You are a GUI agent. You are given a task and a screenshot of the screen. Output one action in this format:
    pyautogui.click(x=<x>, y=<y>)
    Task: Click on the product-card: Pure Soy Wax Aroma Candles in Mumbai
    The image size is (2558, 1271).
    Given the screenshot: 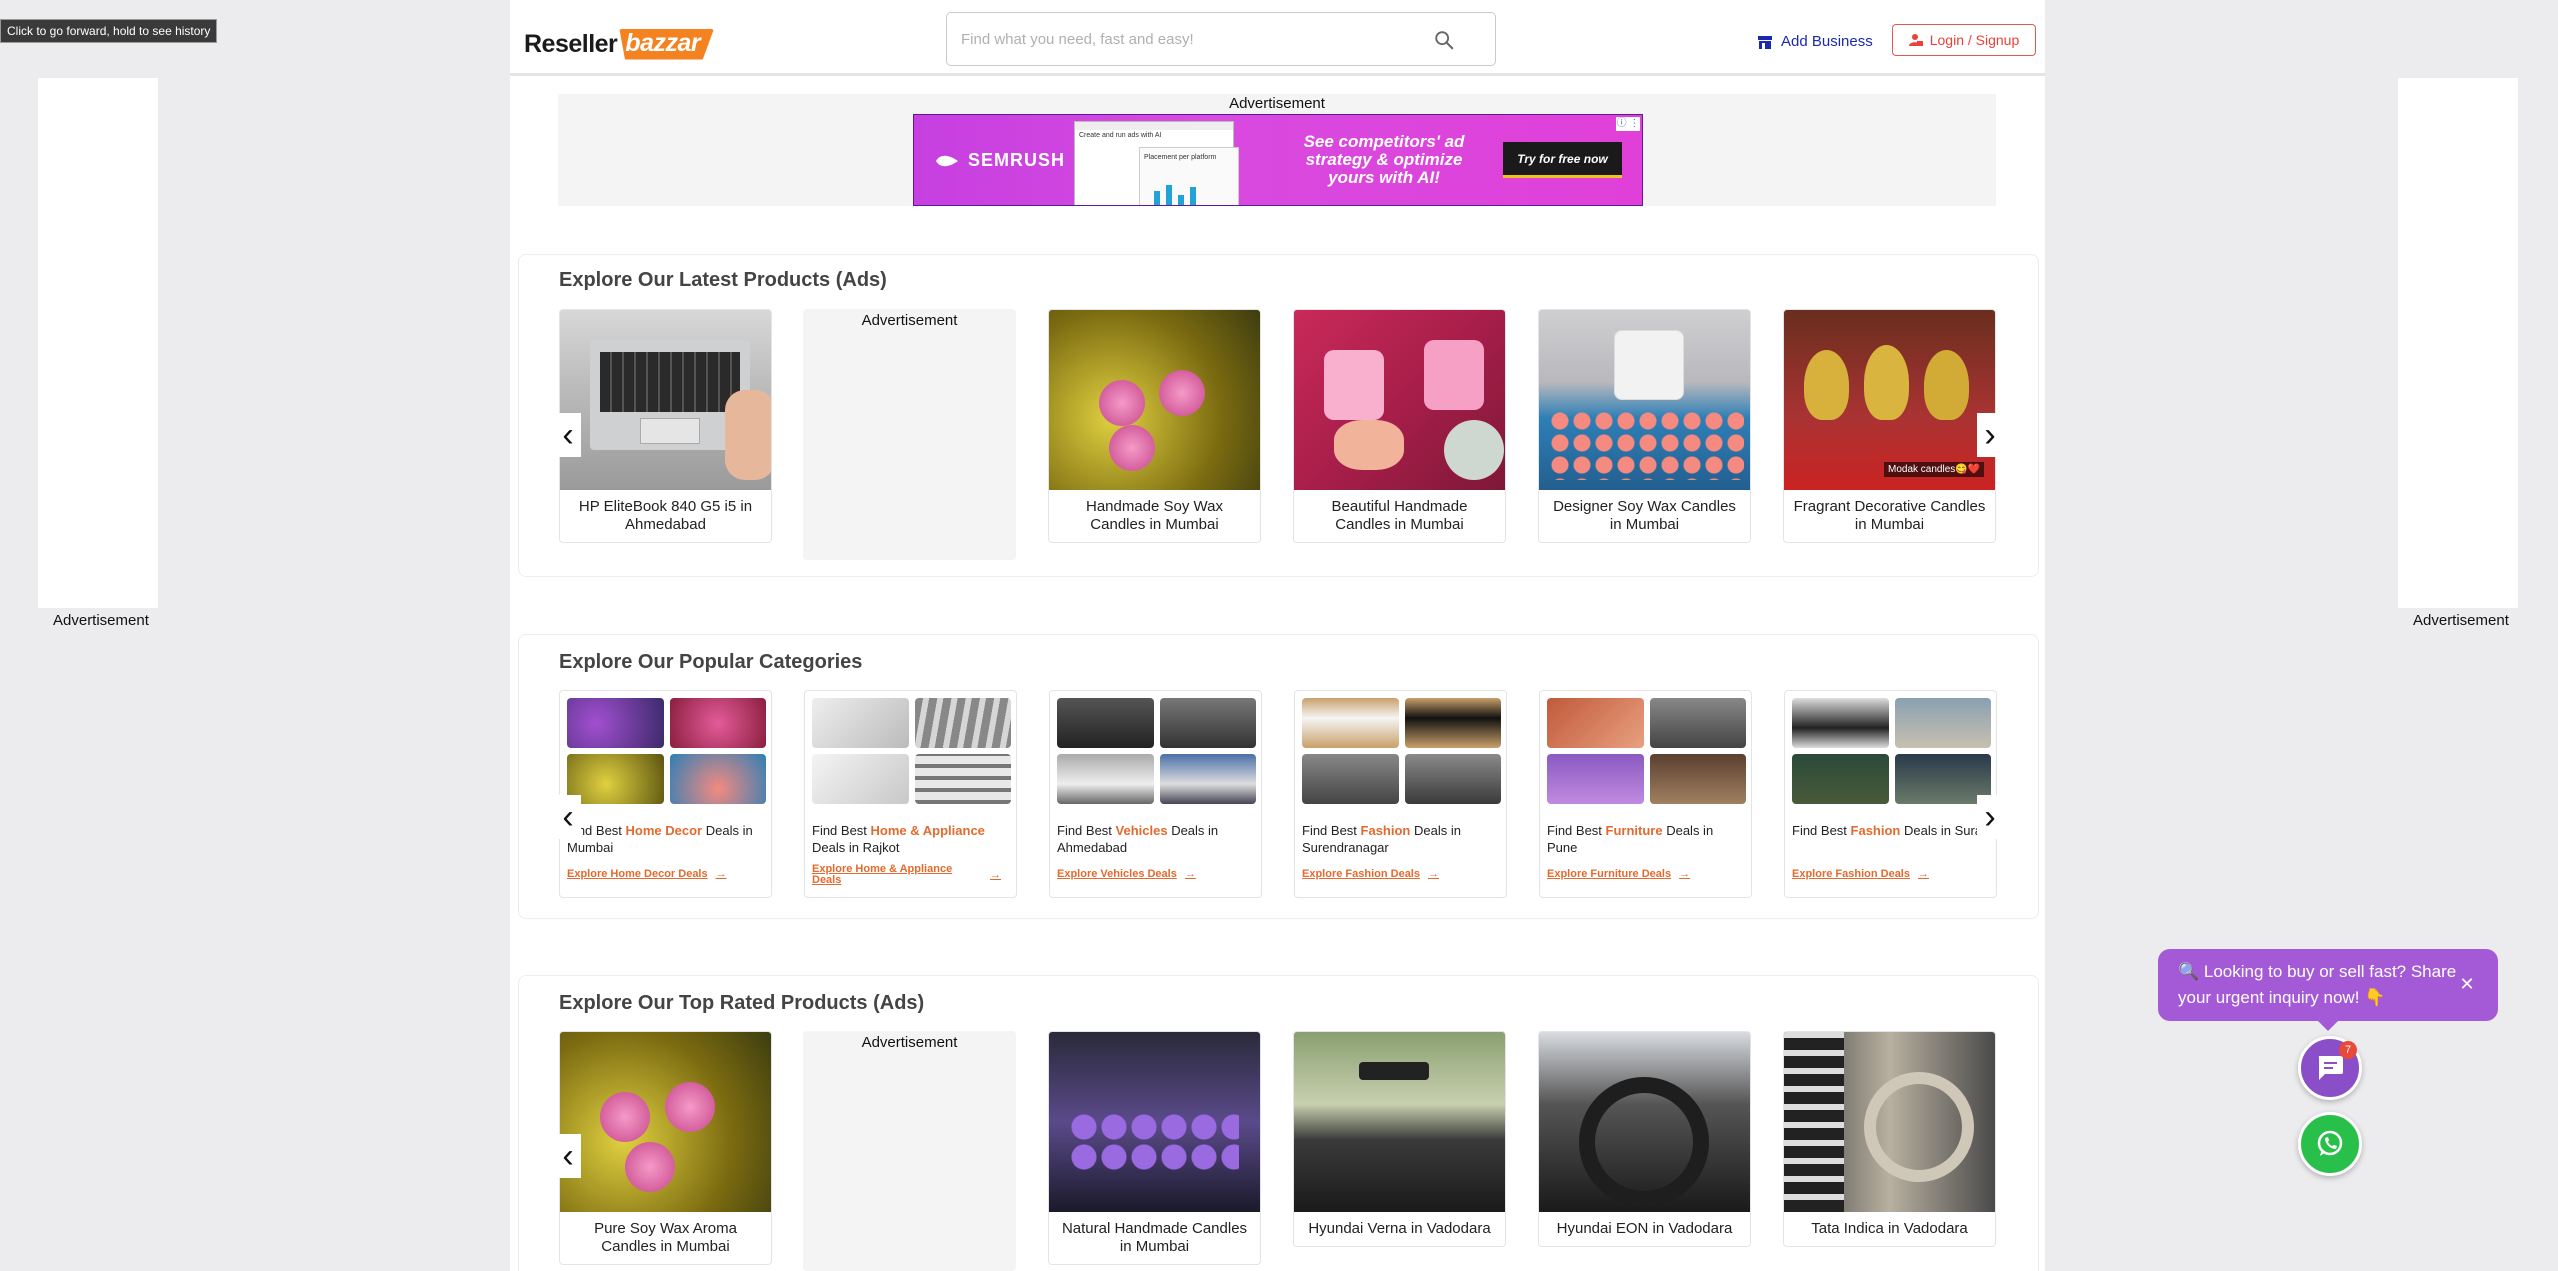 What is the action you would take?
    pyautogui.click(x=665, y=1148)
    